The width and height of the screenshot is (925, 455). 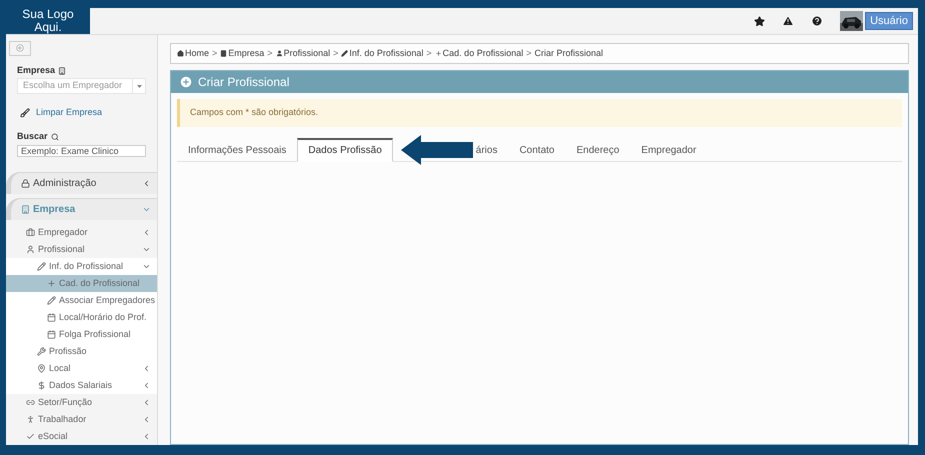 I want to click on alert: Campos com * são obrigatórios., so click(x=539, y=113).